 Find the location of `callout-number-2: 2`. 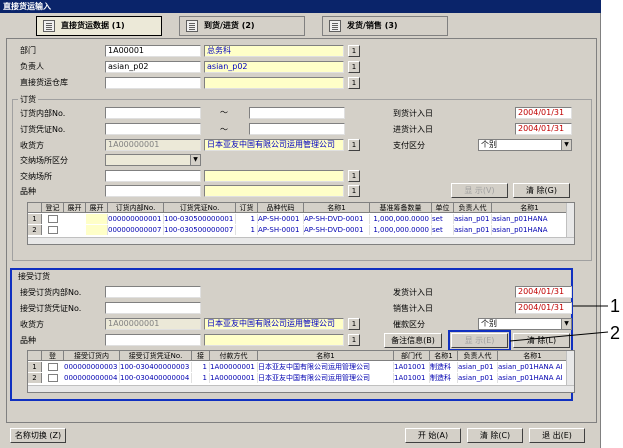

callout-number-2: 2 is located at coordinates (615, 333).